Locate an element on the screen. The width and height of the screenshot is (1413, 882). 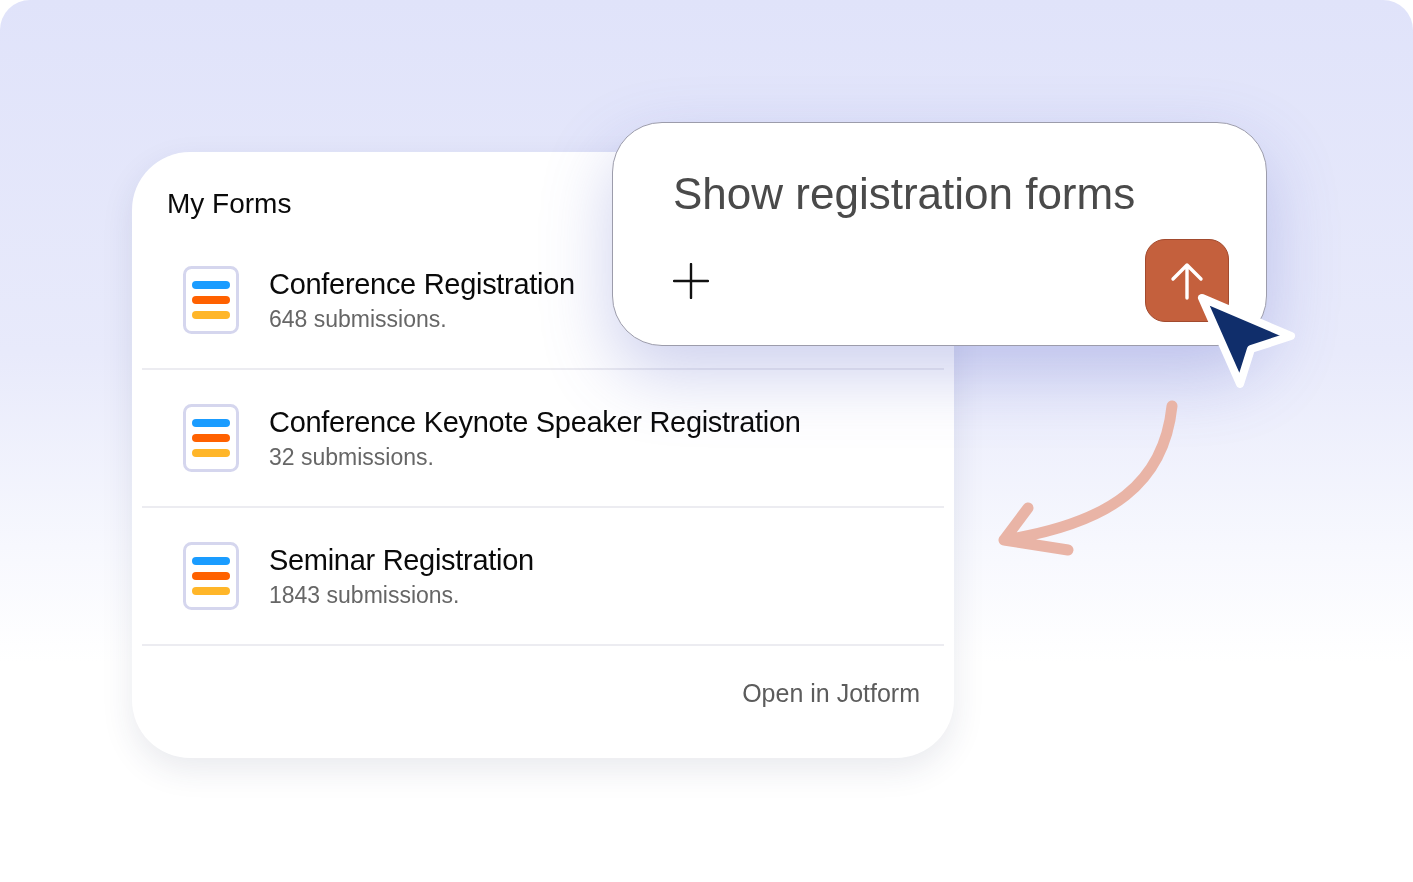
submission-count: 1843 submissions. is located at coordinates (364, 595).